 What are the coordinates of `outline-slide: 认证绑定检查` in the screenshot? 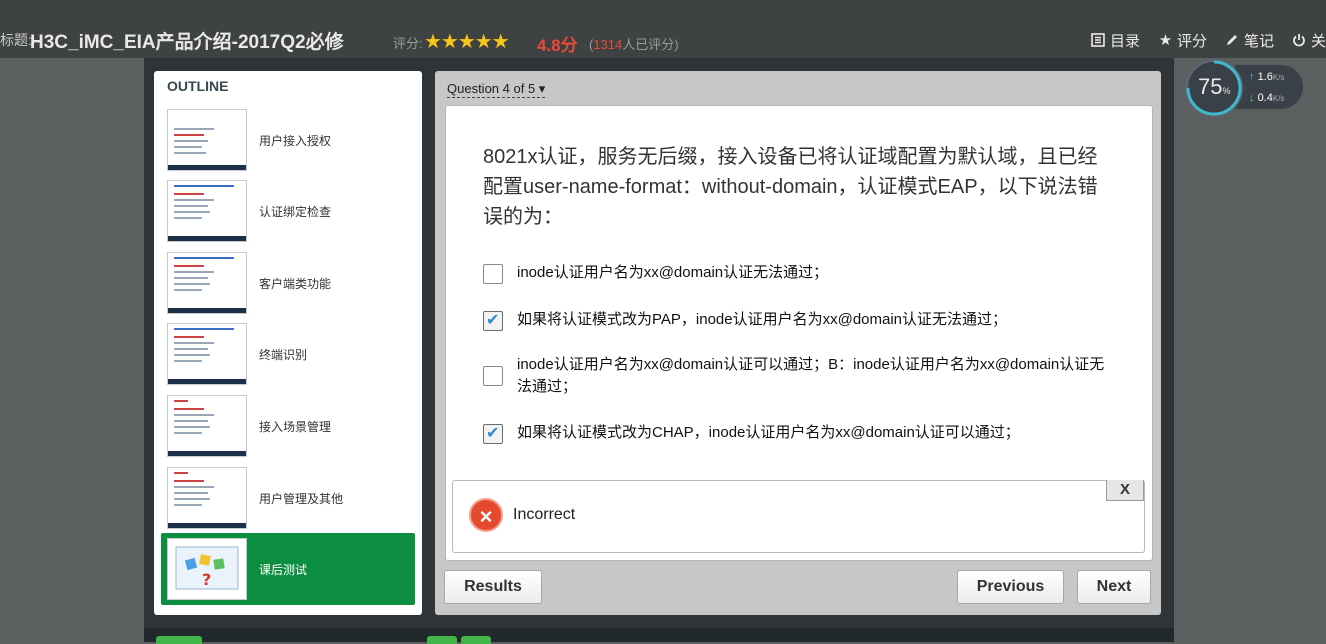 It's located at (288, 211).